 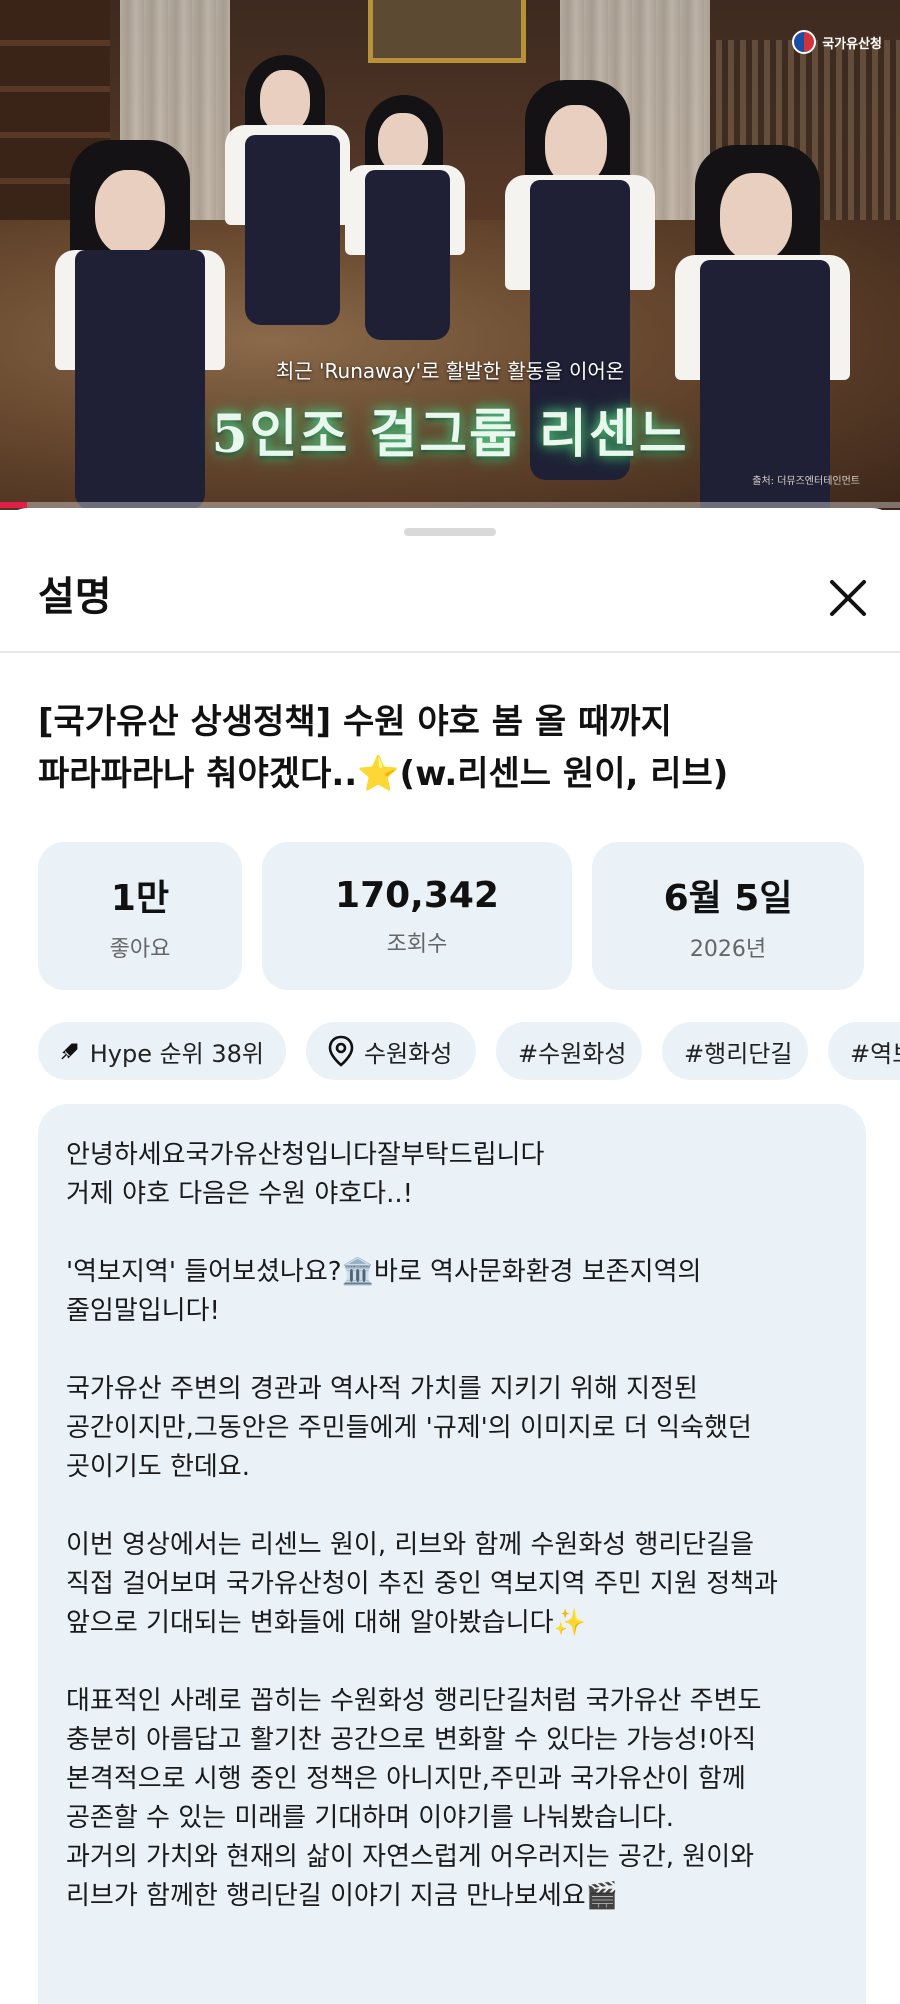 What do you see at coordinates (804, 42) in the screenshot?
I see `government-seal-icon` at bounding box center [804, 42].